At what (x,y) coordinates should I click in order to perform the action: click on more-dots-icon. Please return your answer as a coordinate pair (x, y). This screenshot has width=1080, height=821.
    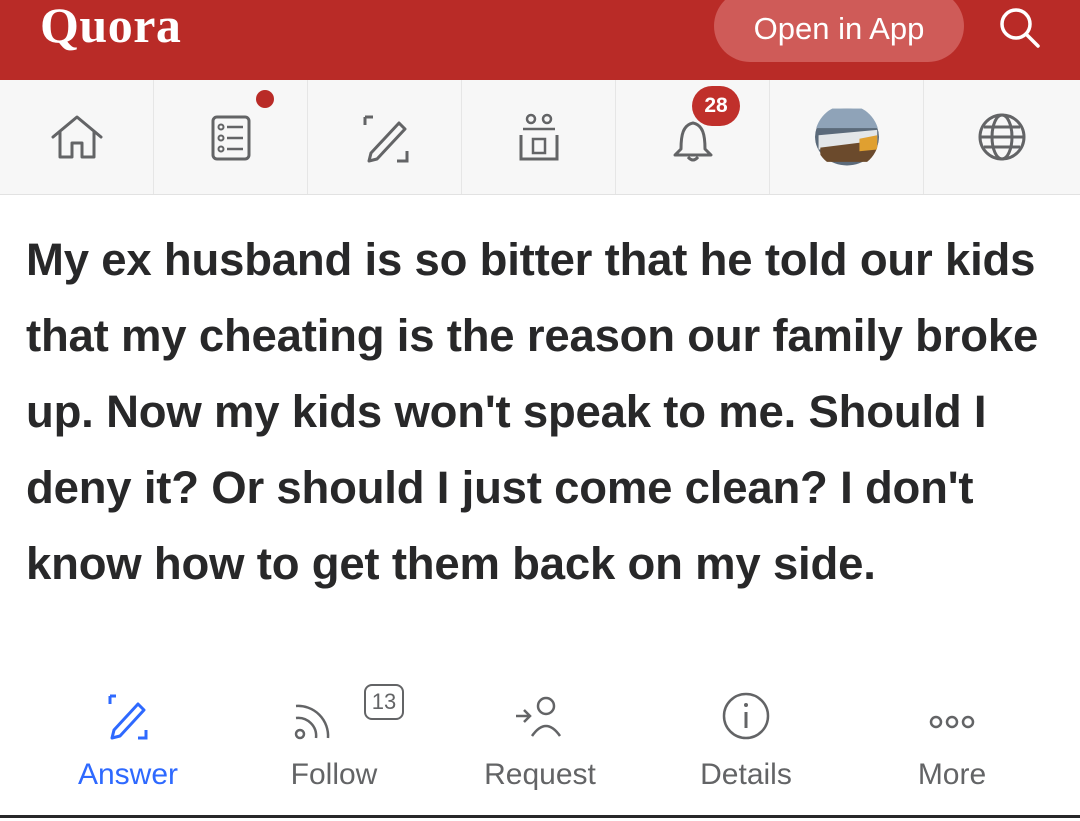
    Looking at the image, I should click on (952, 722).